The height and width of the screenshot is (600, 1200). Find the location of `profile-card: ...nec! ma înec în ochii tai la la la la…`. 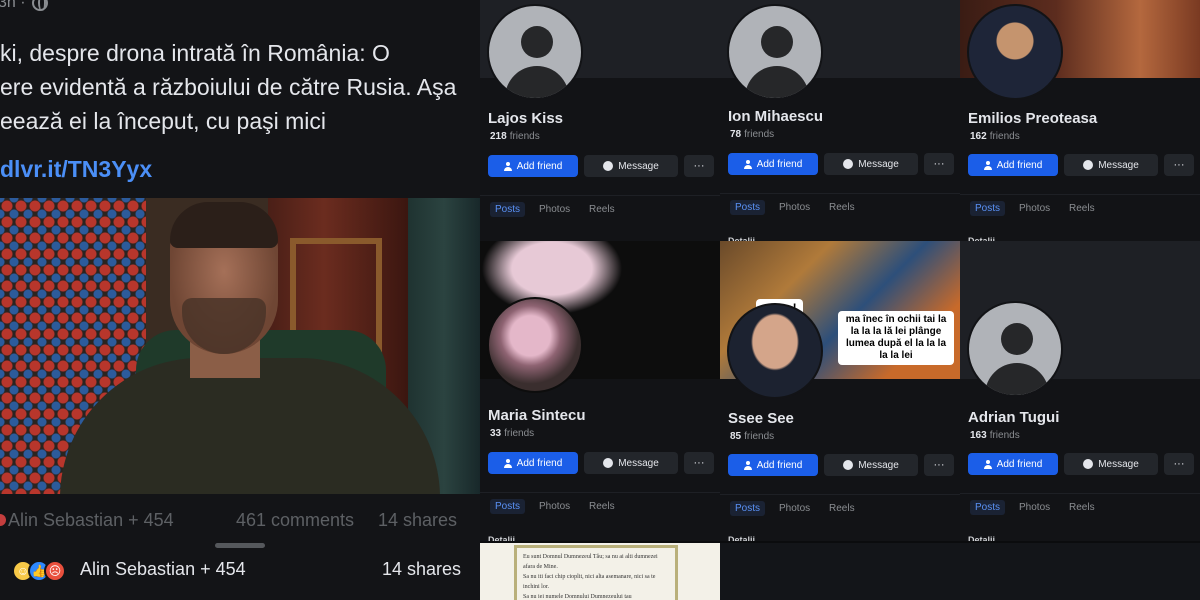

profile-card: ...nec! ma înec în ochii tai la la la la… is located at coordinates (840, 391).